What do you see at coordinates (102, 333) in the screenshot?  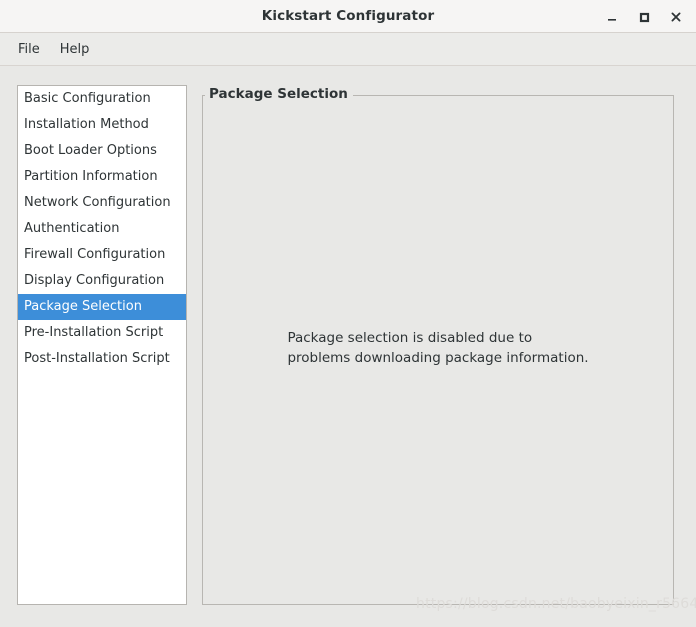 I see `sidebar-item-pre-installation-script: Pre-Installation Script` at bounding box center [102, 333].